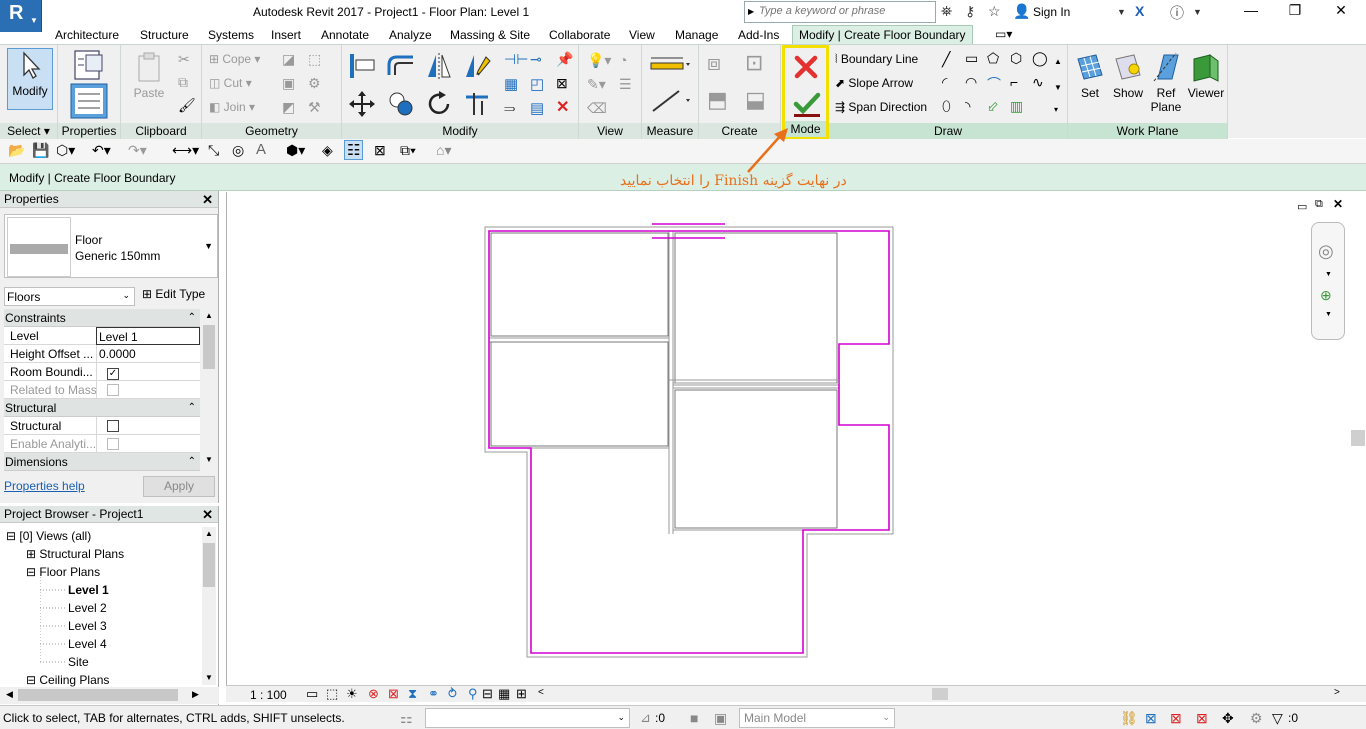 This screenshot has width=1366, height=729. What do you see at coordinates (562, 107) in the screenshot?
I see `delete-icon: ✕` at bounding box center [562, 107].